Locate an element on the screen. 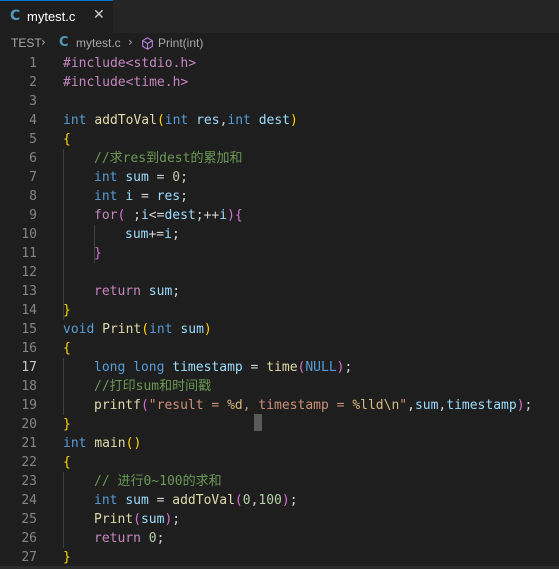 The height and width of the screenshot is (569, 559). line-number: 1 is located at coordinates (33, 63).